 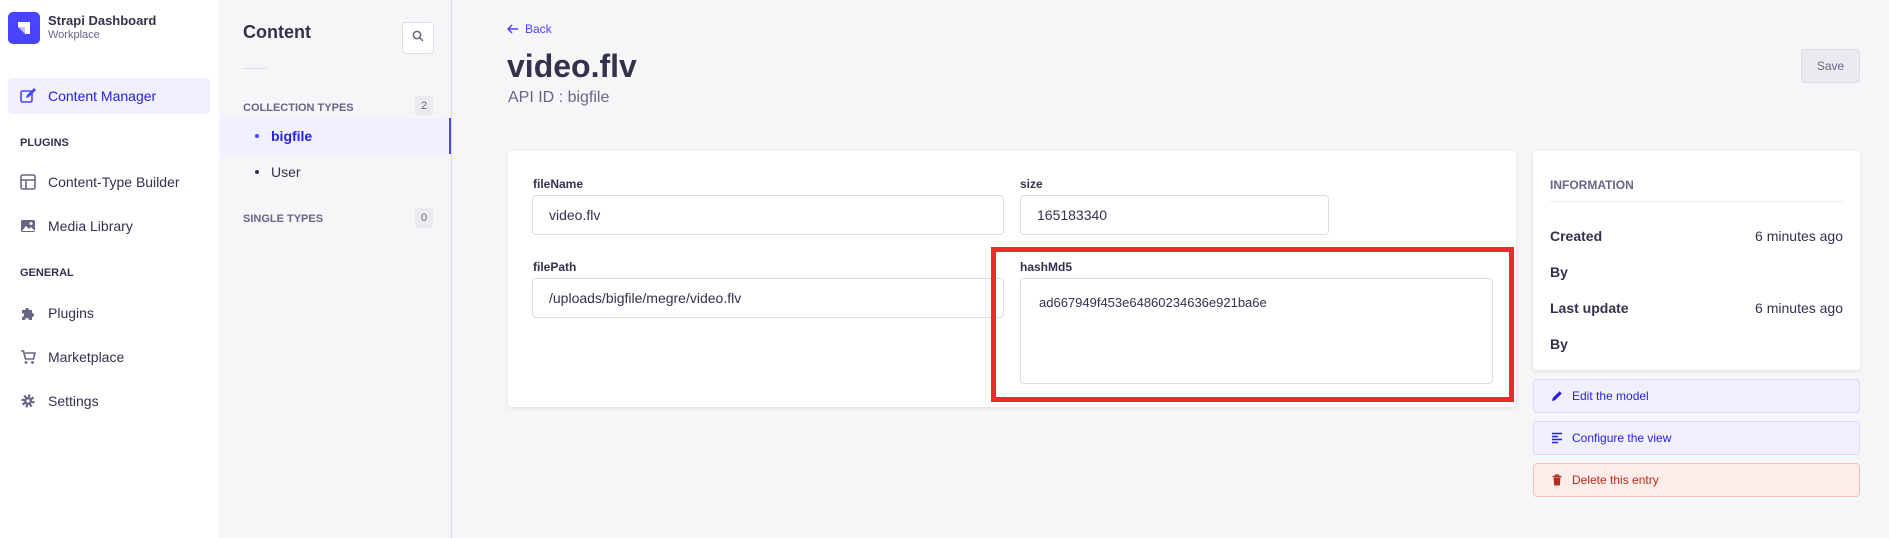 I want to click on action-label: Edit the model, so click(x=1610, y=396).